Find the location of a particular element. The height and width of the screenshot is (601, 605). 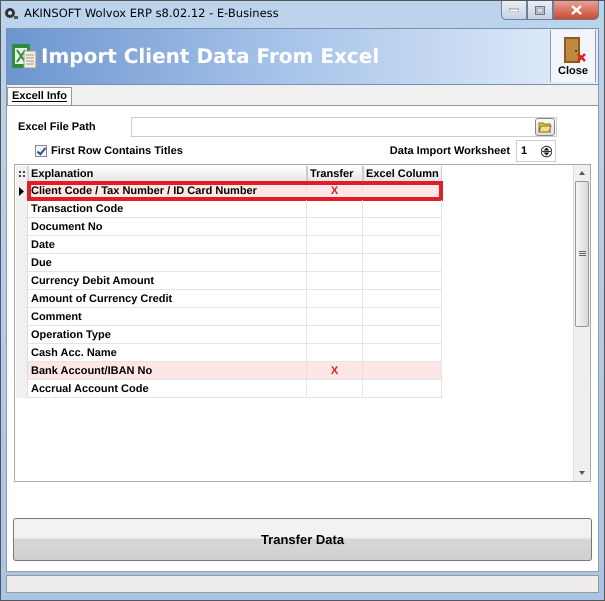

close-button is located at coordinates (576, 10).